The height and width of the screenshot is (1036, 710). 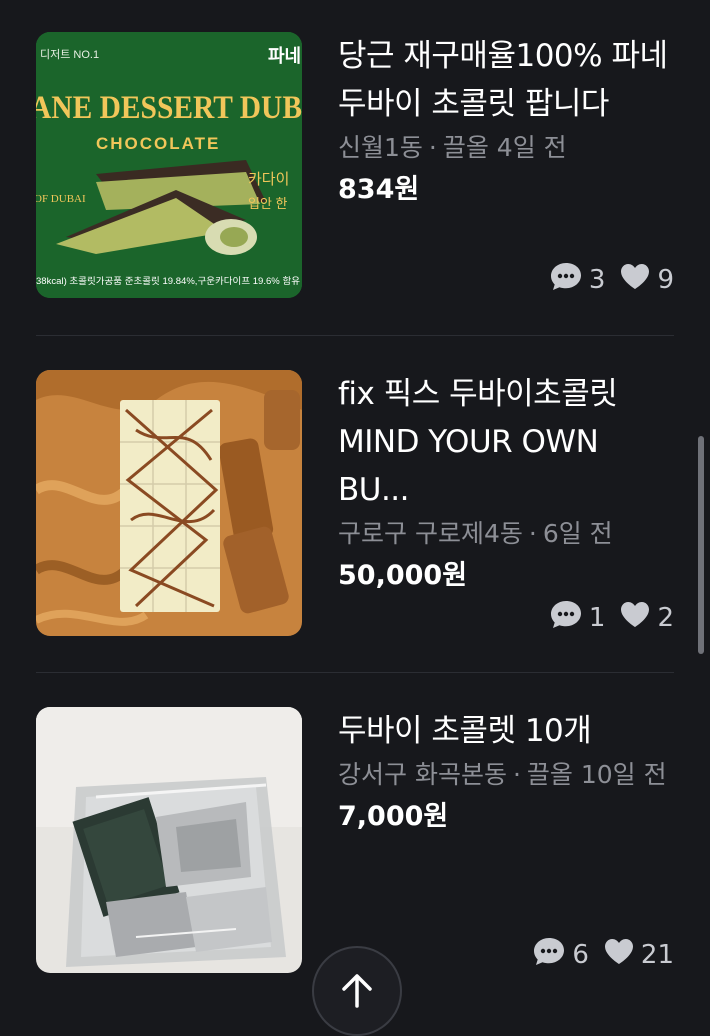 I want to click on thumb-side-a: 카다이, so click(x=268, y=179).